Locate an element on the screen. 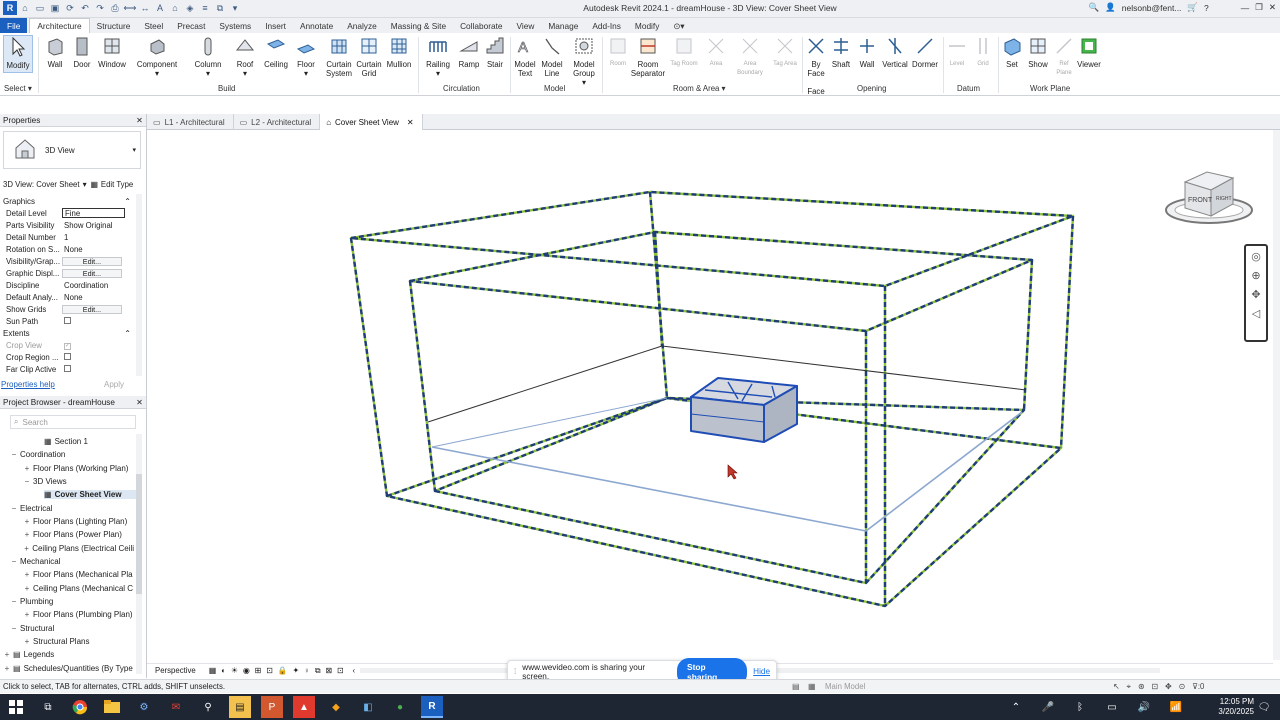 This screenshot has height=720, width=1280. set-button: Set is located at coordinates (1012, 52).